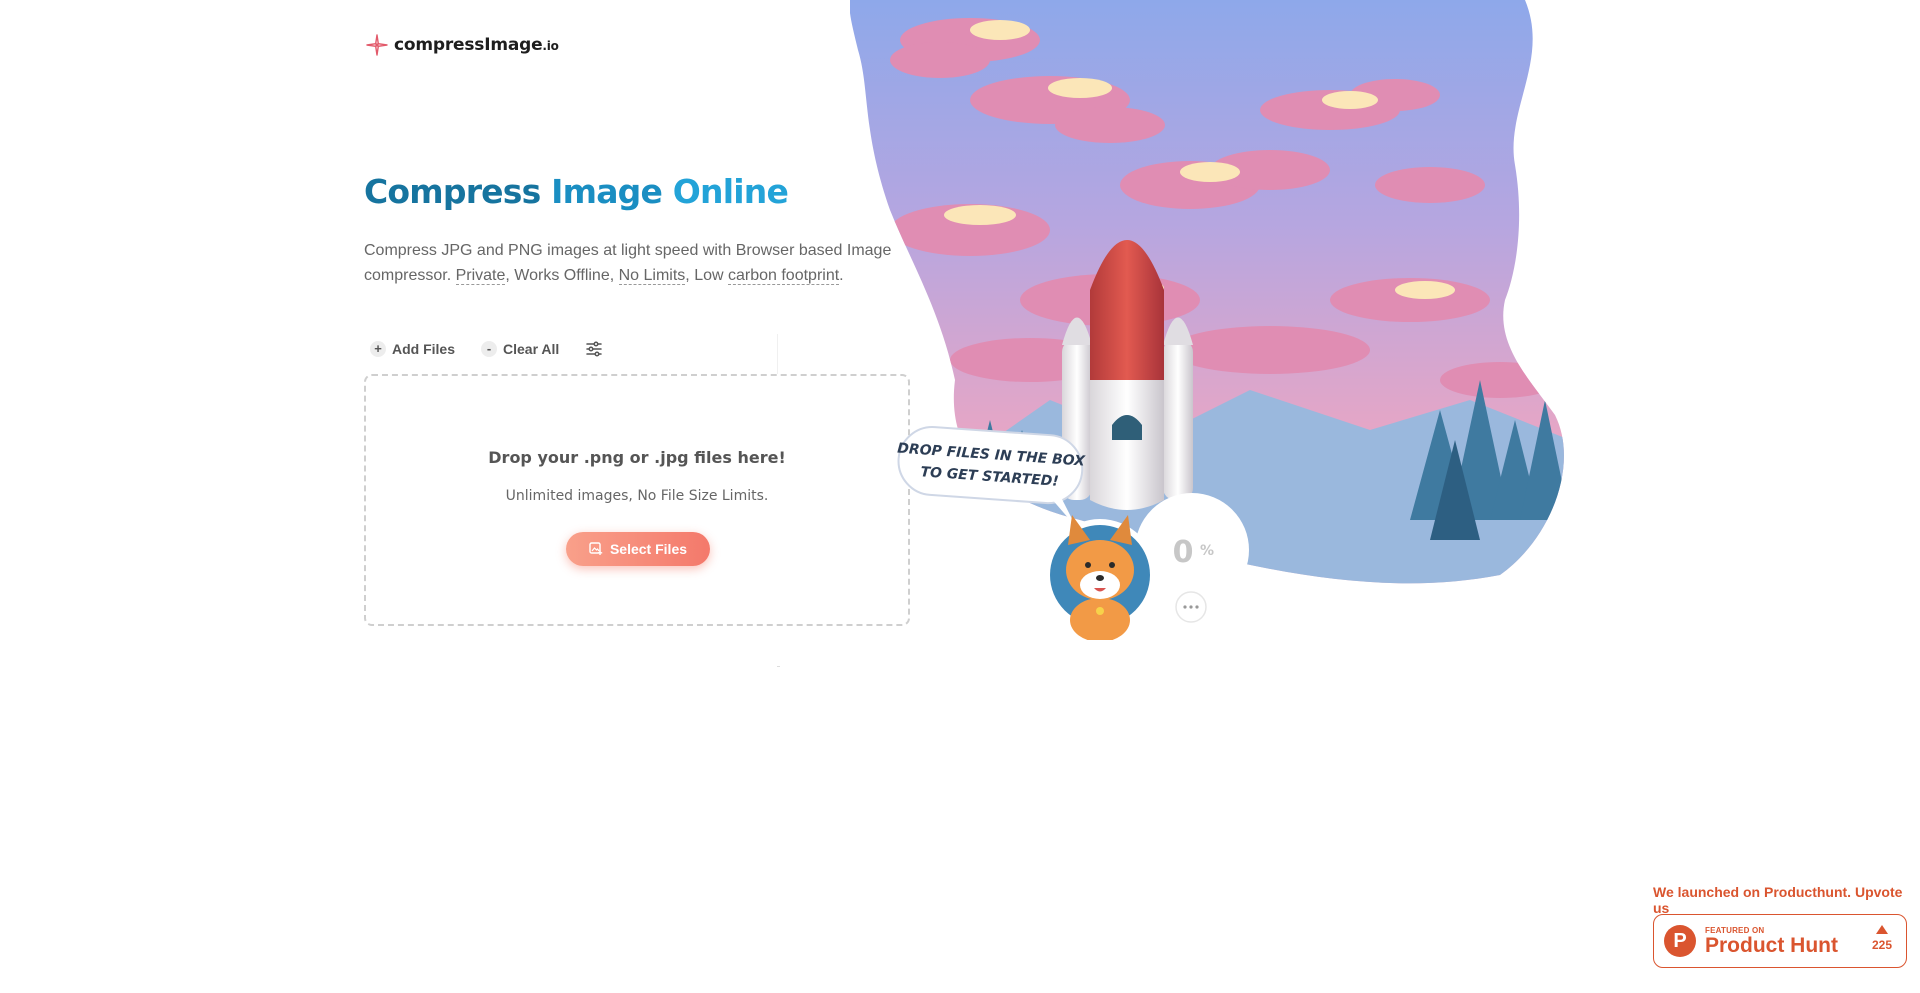 Image resolution: width=1920 pixels, height=993 pixels. What do you see at coordinates (480, 276) in the screenshot?
I see `private-link: Private` at bounding box center [480, 276].